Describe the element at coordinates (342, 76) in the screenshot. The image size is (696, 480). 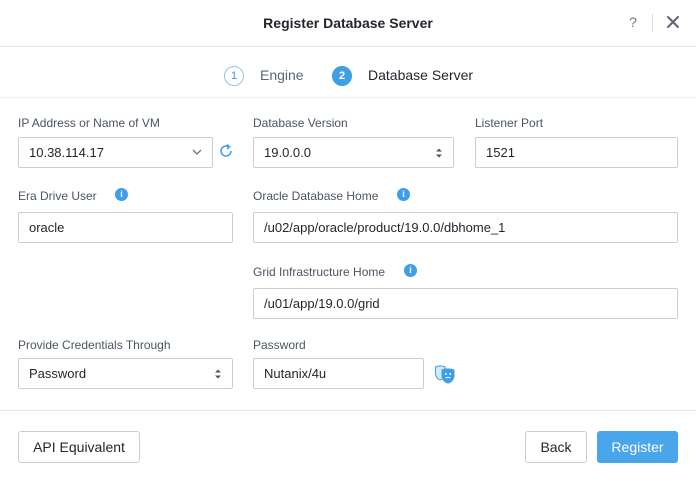
I see `step-2-number: 2` at that location.